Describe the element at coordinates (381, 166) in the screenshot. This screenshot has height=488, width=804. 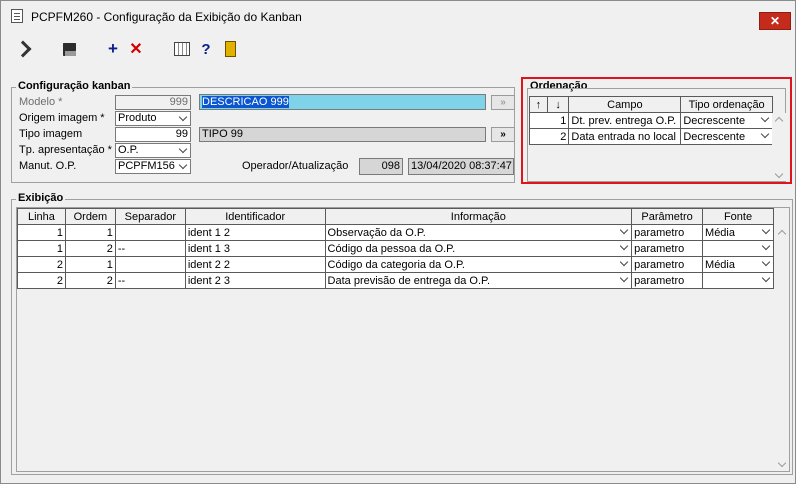
I see `operador-field: 098` at that location.